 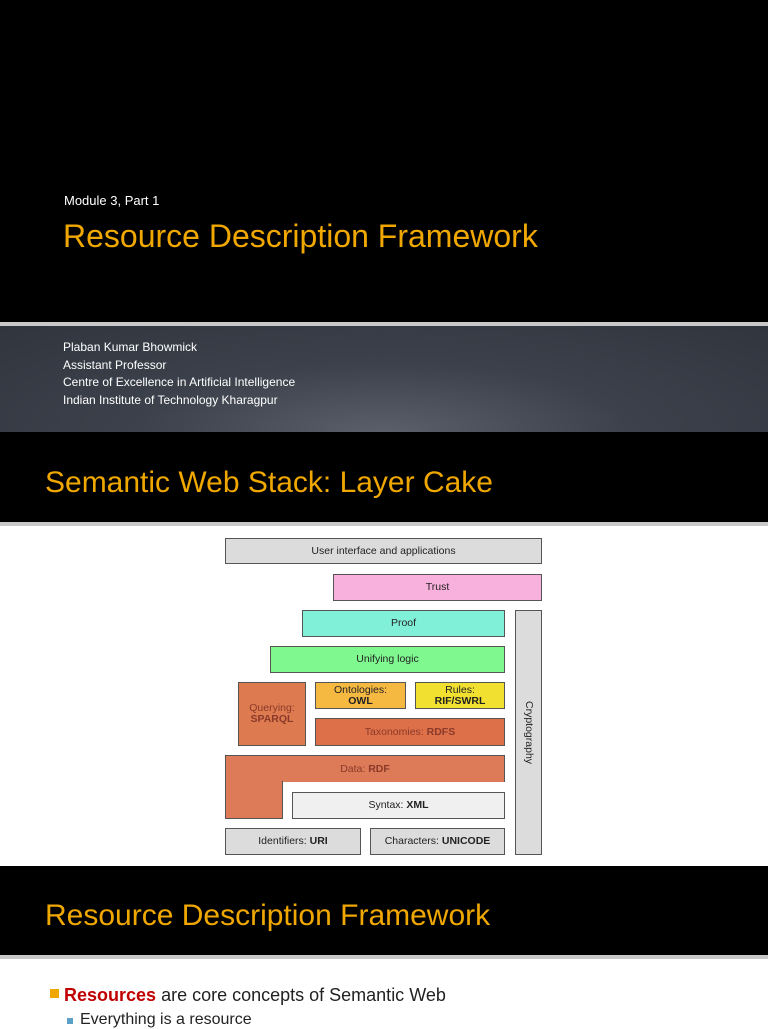 I want to click on rules-label: Rules:, so click(x=460, y=689).